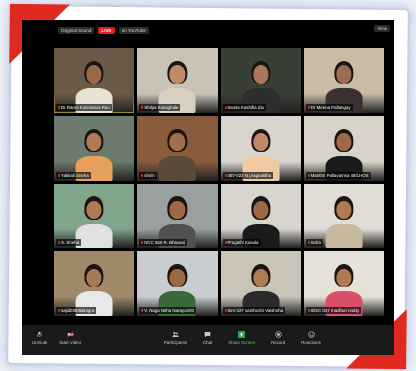 This screenshot has width=416, height=371. Describe the element at coordinates (94, 148) in the screenshot. I see `participant-video-tile: Yakkali Sneha` at that location.